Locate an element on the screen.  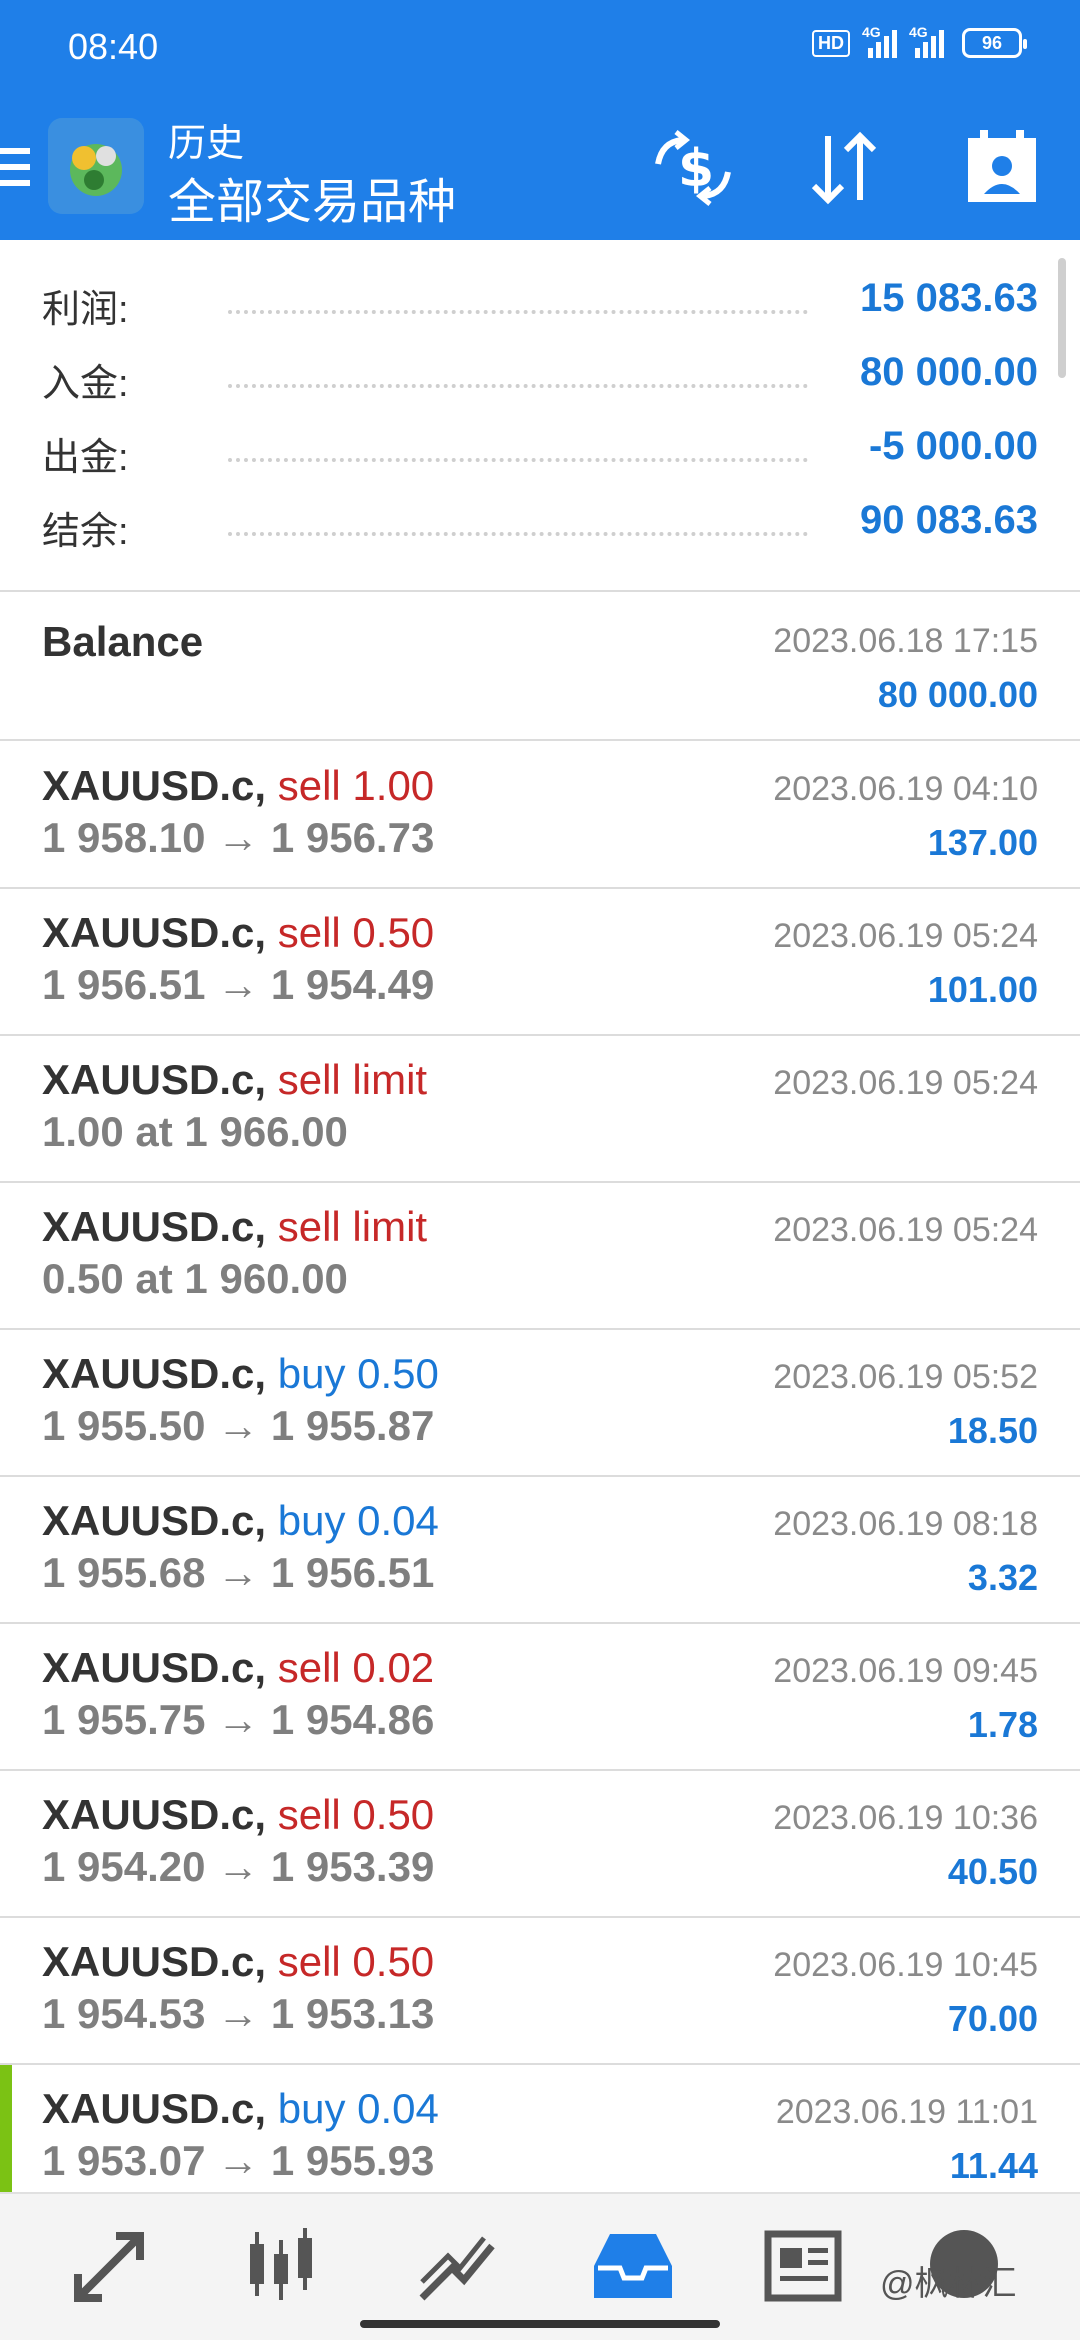
gesture-handle is located at coordinates (540, 2324).